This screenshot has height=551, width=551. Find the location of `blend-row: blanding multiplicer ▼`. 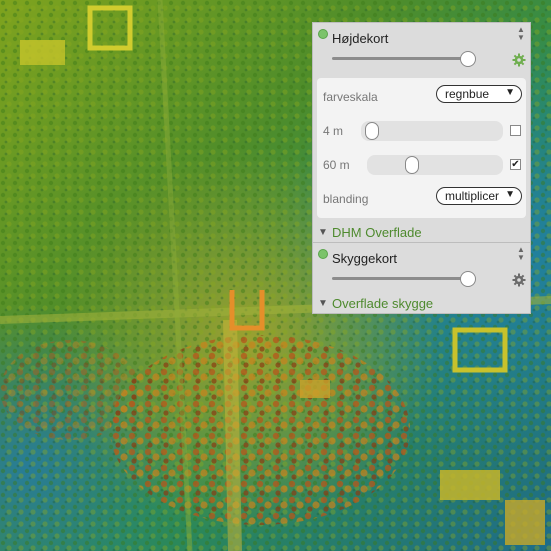

blend-row: blanding multiplicer ▼ is located at coordinates (421, 199).